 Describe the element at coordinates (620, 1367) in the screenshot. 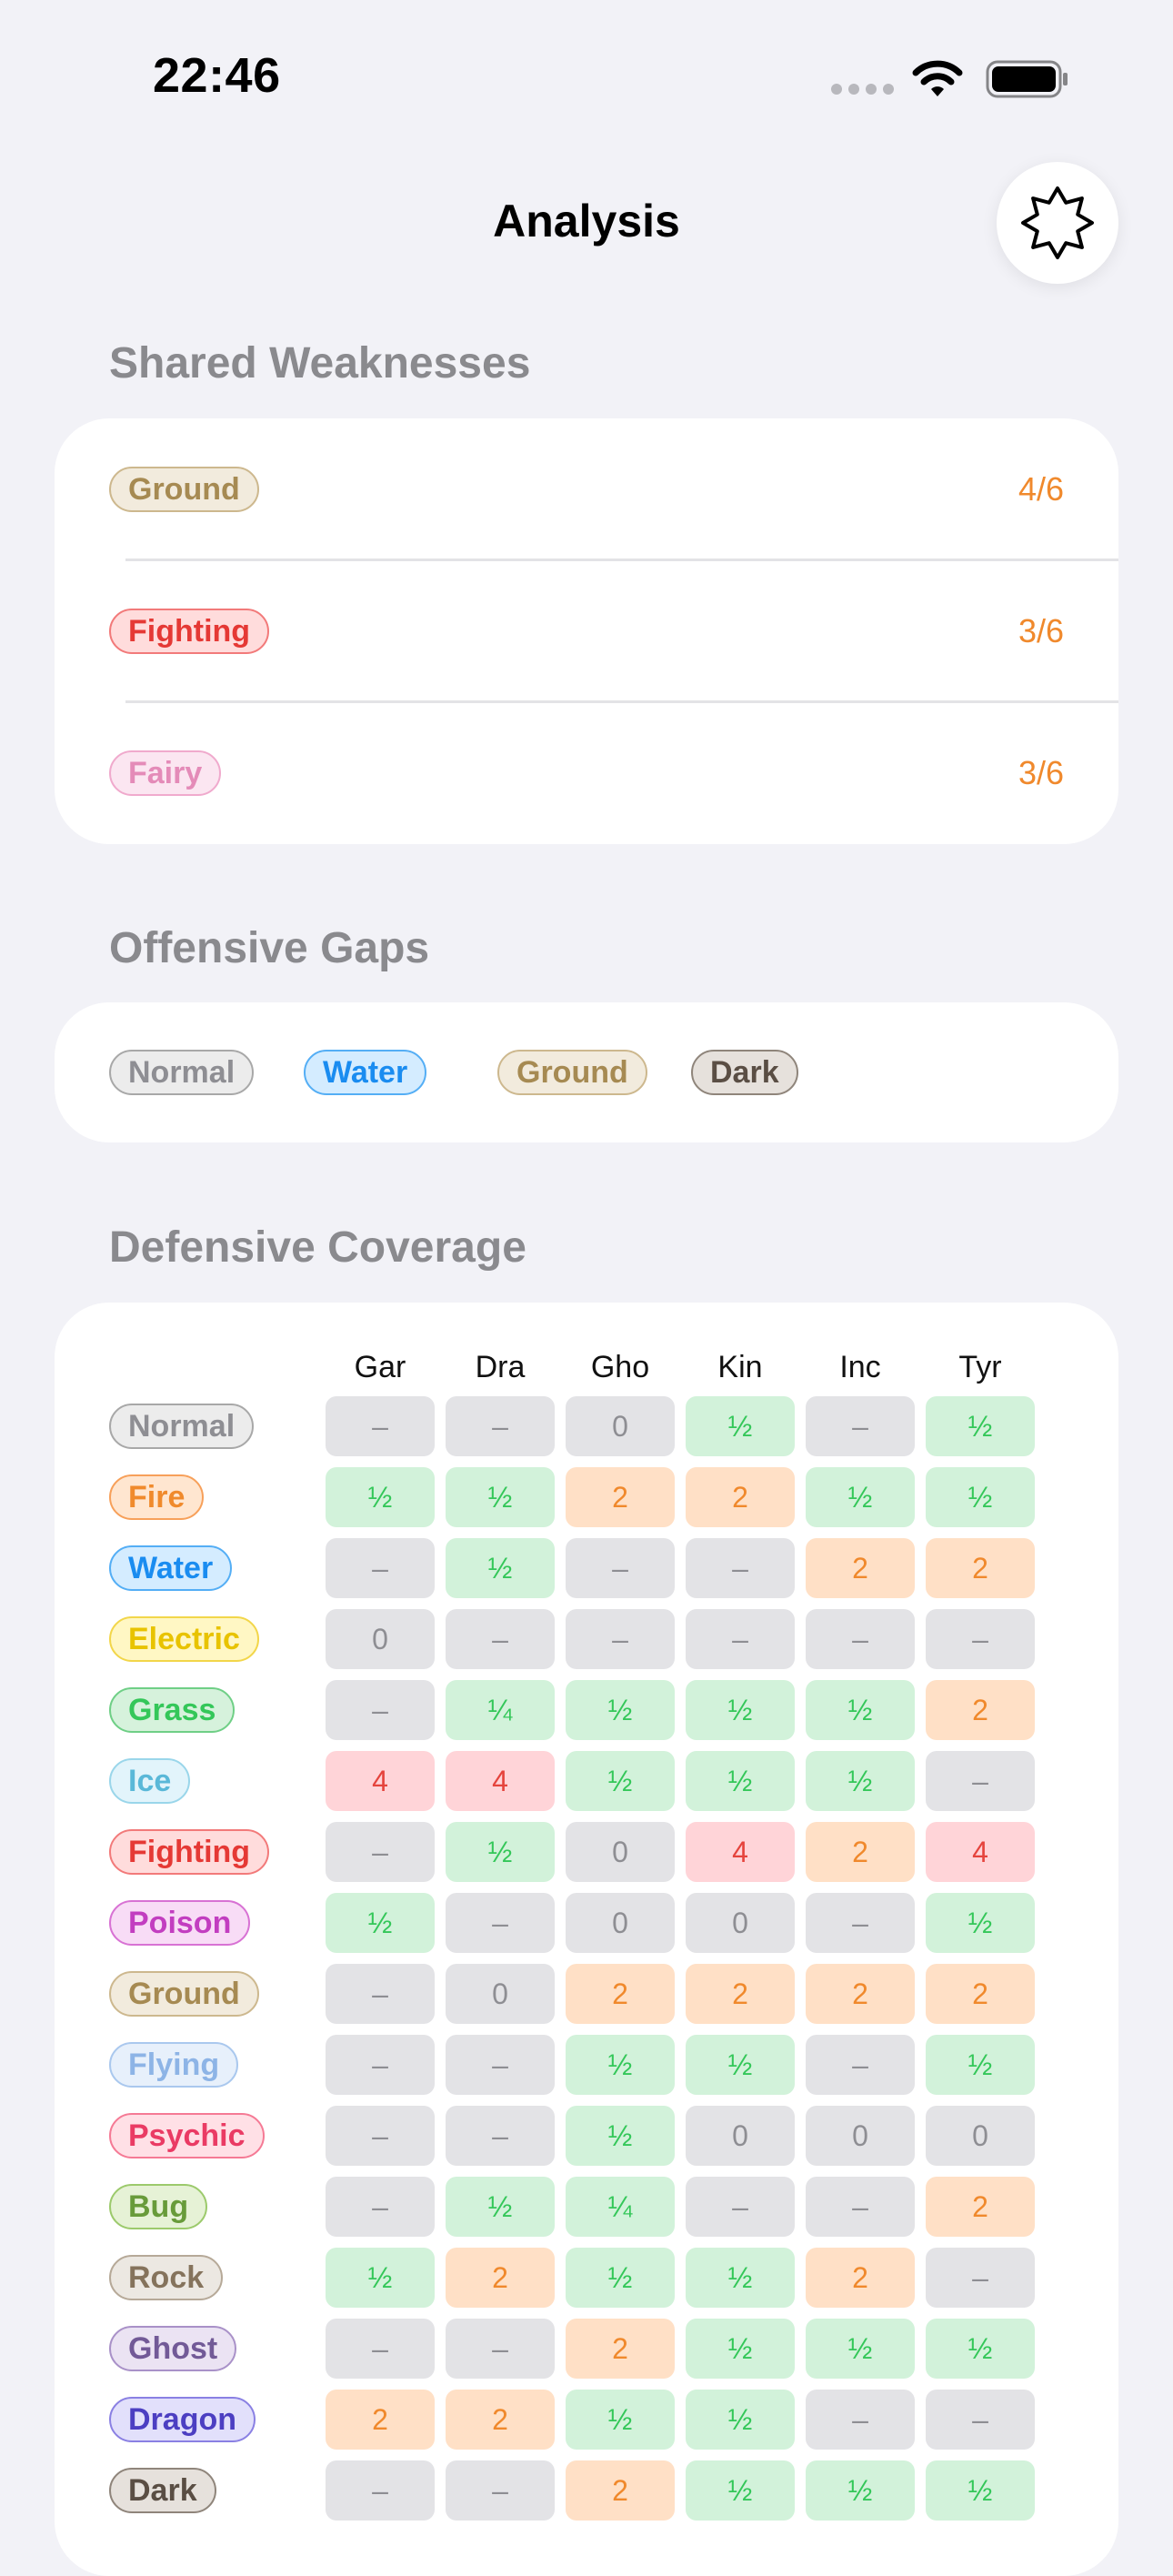

I see `column-header: Gho` at that location.